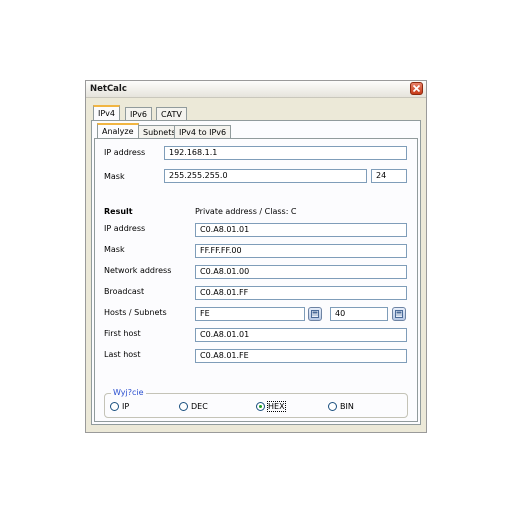 The width and height of the screenshot is (512, 512). Describe the element at coordinates (301, 251) in the screenshot. I see `result-mask-field: FF.FF.FF.00` at that location.